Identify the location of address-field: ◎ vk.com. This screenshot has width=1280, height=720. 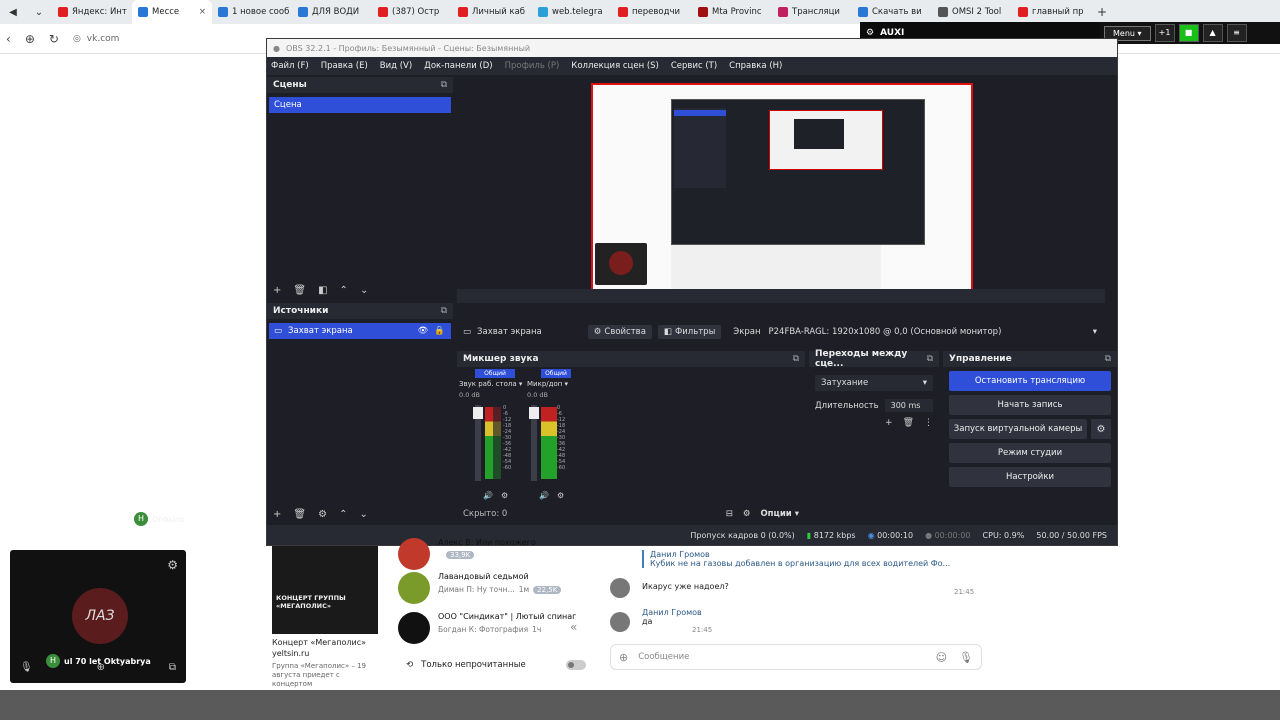
(96, 39).